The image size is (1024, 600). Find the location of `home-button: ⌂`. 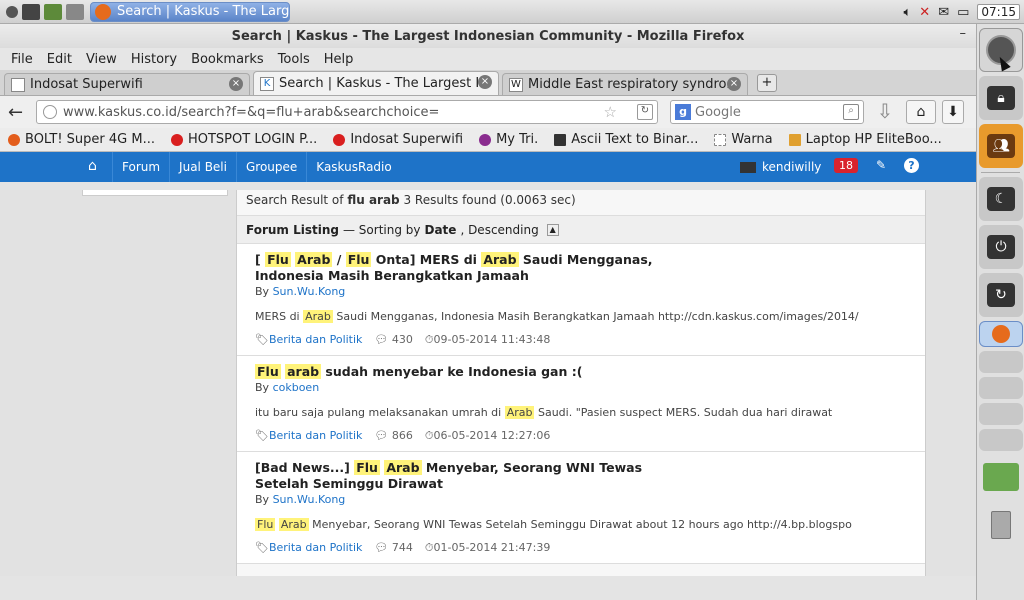

home-button: ⌂ is located at coordinates (921, 112).